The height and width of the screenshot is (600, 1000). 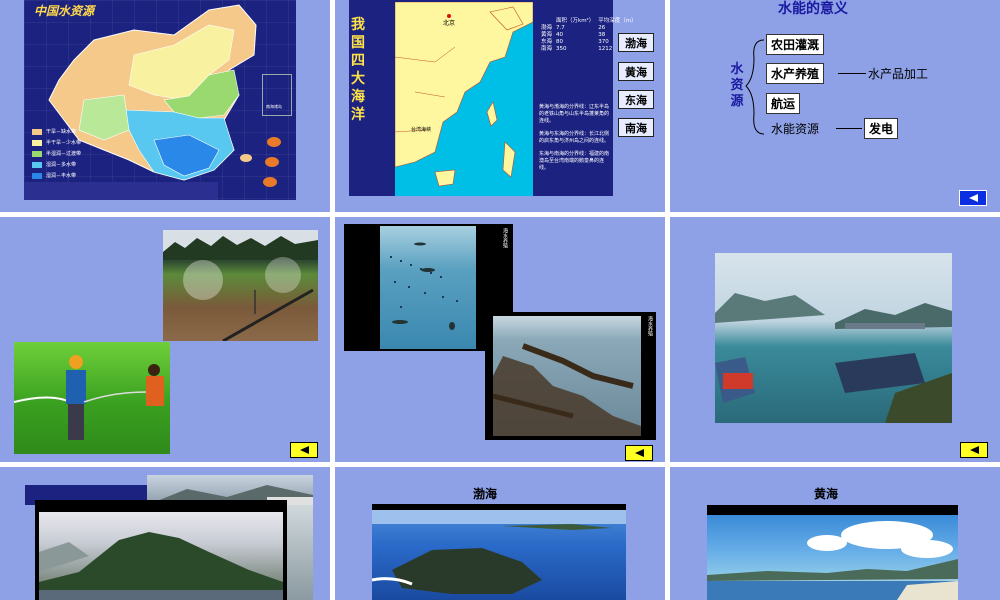 I want to click on table-header-row: 面积（万km²） 平均深度（m）, so click(x=589, y=21).